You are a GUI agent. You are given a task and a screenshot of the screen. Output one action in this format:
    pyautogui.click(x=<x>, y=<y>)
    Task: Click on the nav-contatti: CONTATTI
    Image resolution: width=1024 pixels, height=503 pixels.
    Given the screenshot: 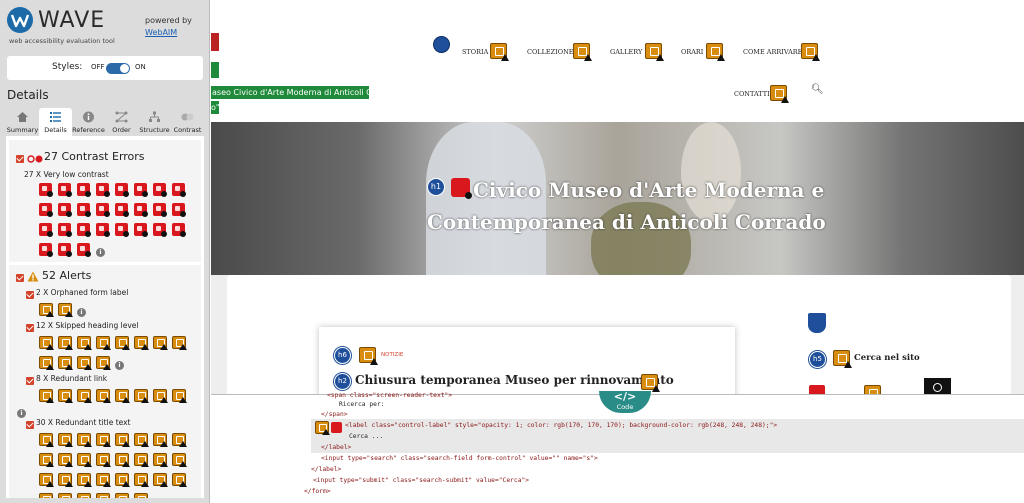 What is the action you would take?
    pyautogui.click(x=752, y=94)
    